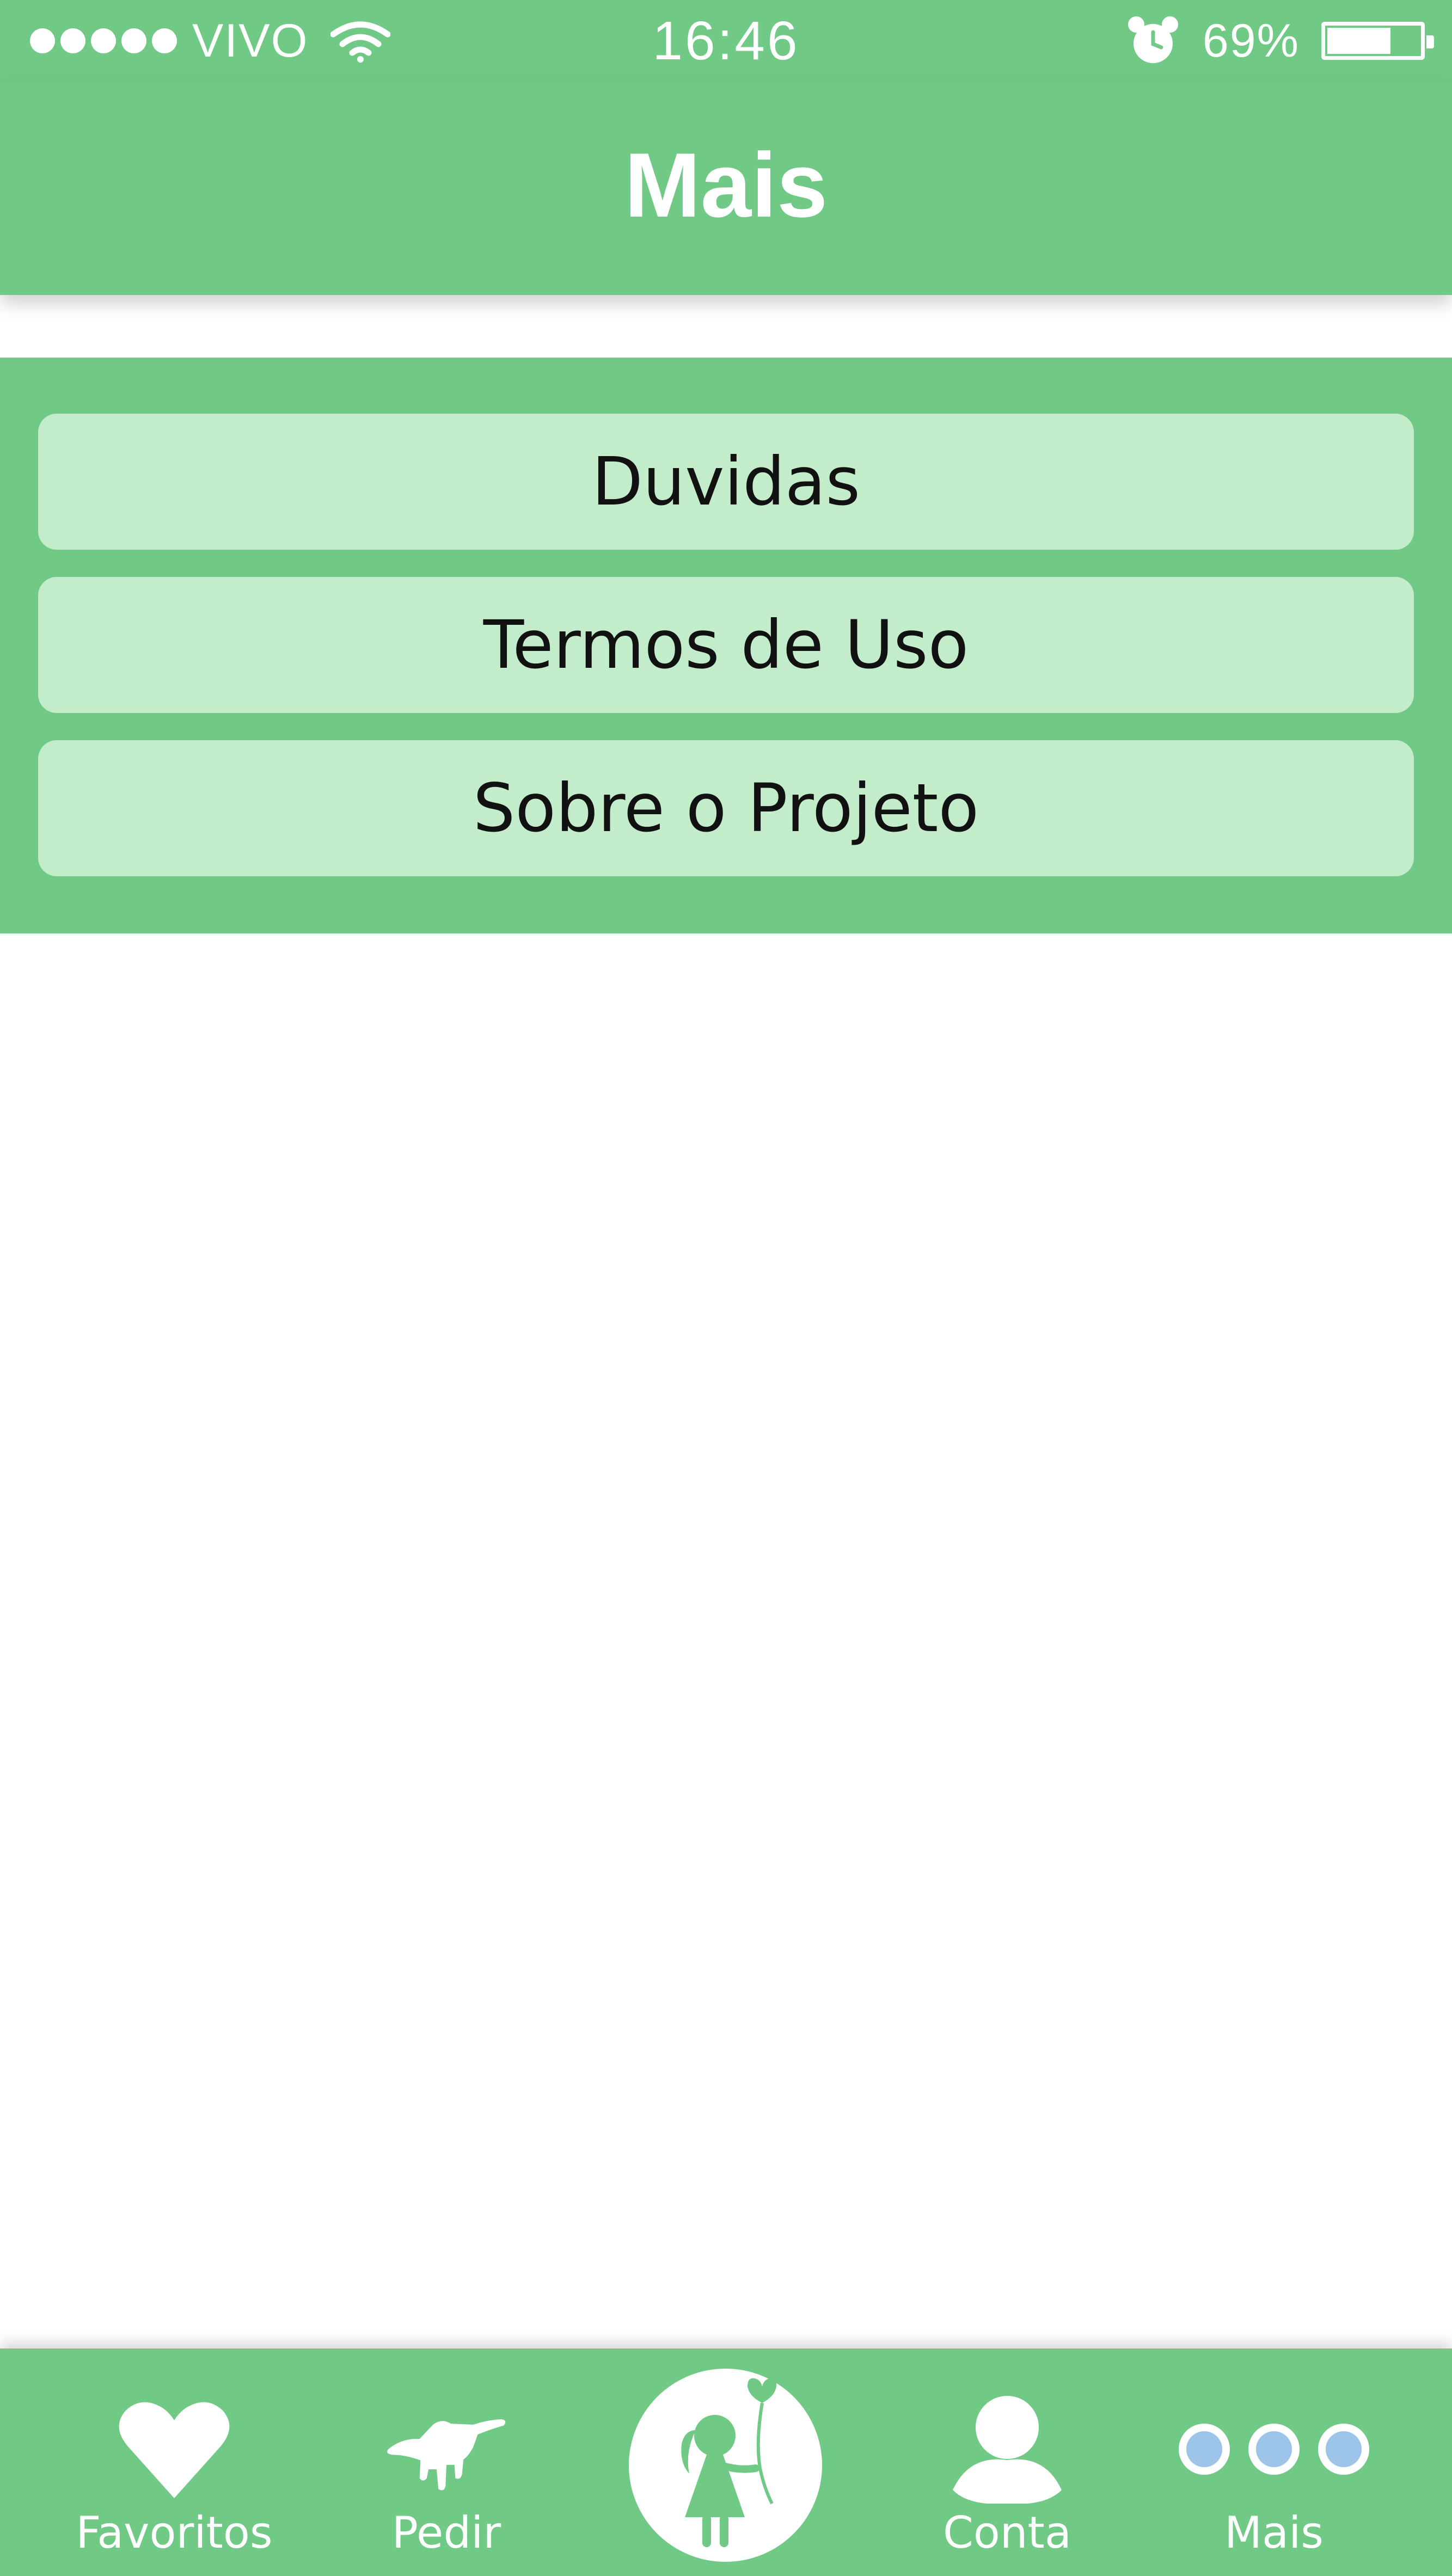 The height and width of the screenshot is (2576, 1452). Describe the element at coordinates (174, 2532) in the screenshot. I see `tab-favoritos-label: Favoritos` at that location.